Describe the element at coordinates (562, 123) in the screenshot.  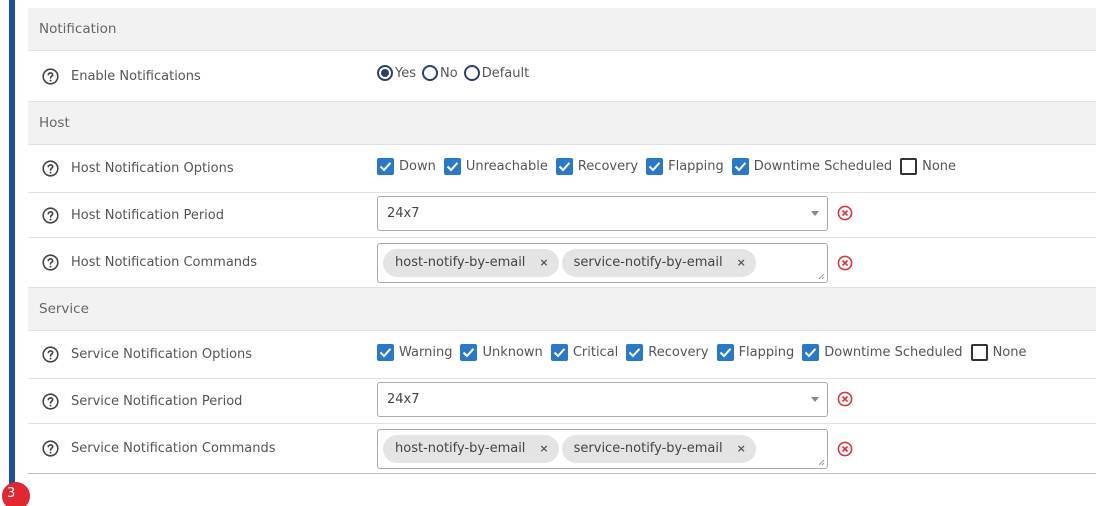
I see `section-header-host: Host` at that location.